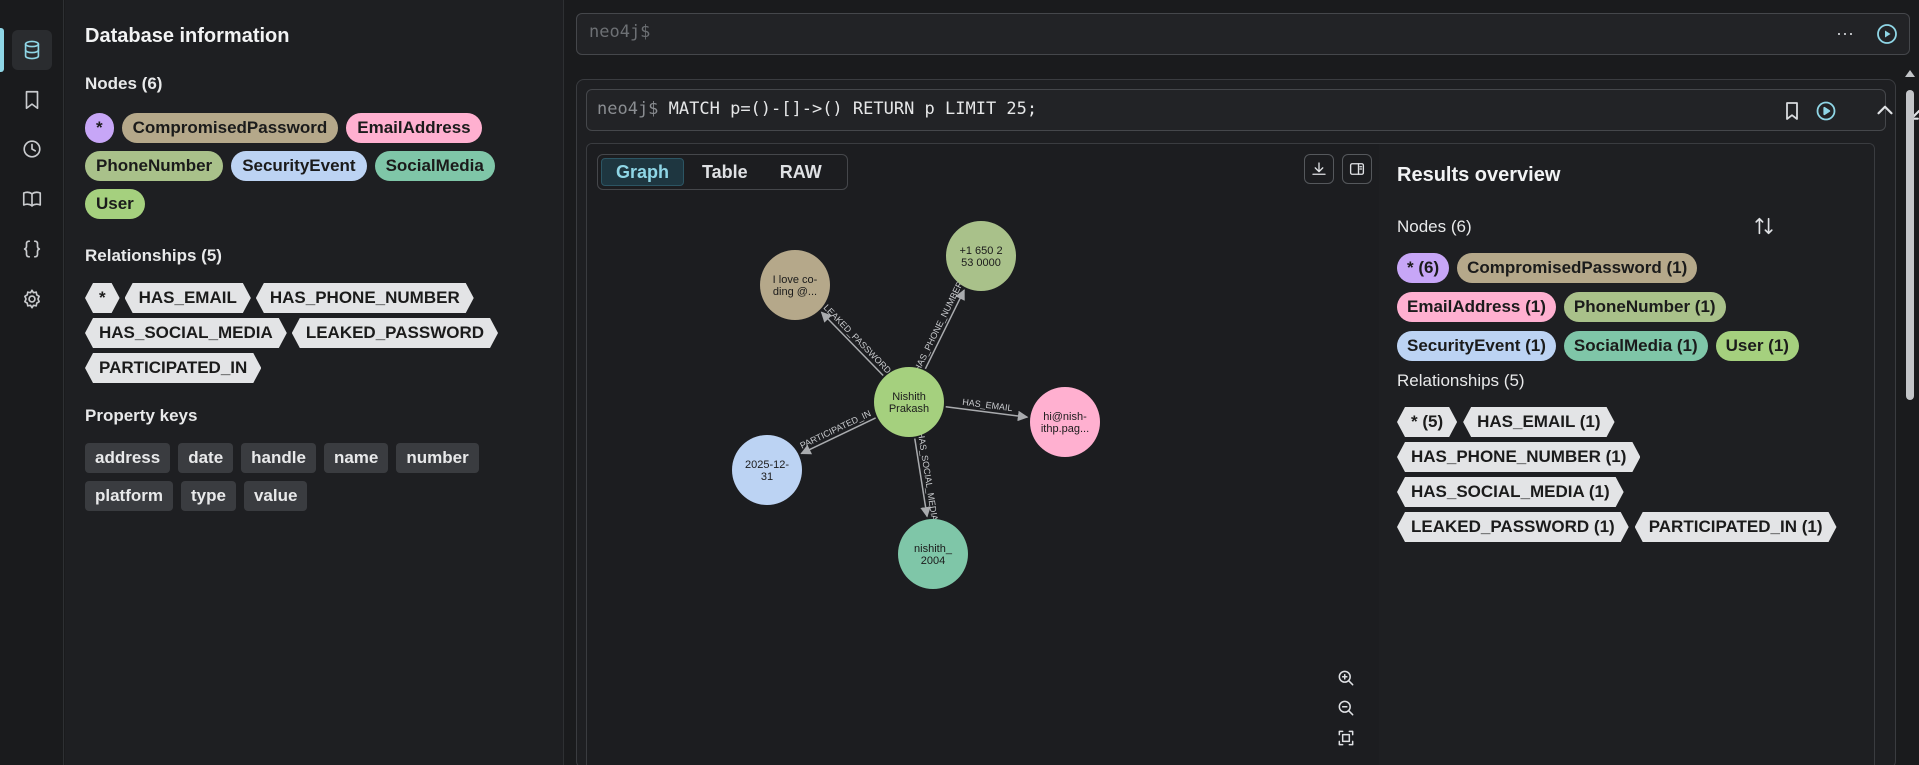 Image resolution: width=1919 pixels, height=765 pixels. Describe the element at coordinates (128, 458) in the screenshot. I see `property-key-address: address` at that location.